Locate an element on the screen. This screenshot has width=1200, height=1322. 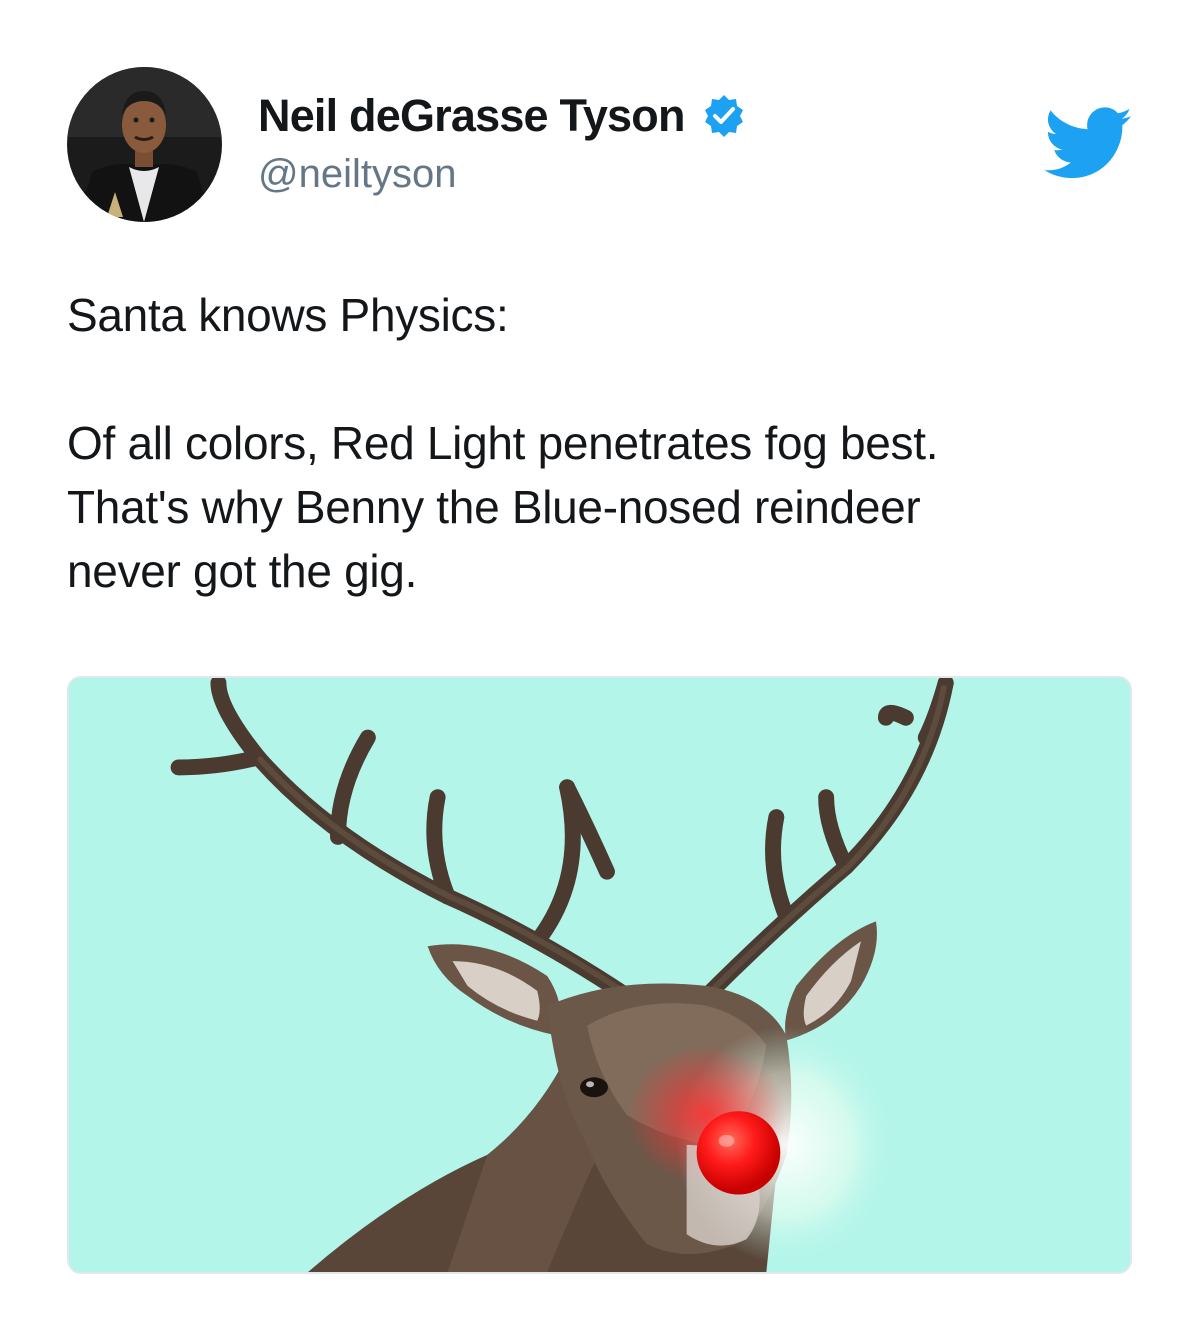
tweet-text-line: never got the gig. is located at coordinates (242, 571).